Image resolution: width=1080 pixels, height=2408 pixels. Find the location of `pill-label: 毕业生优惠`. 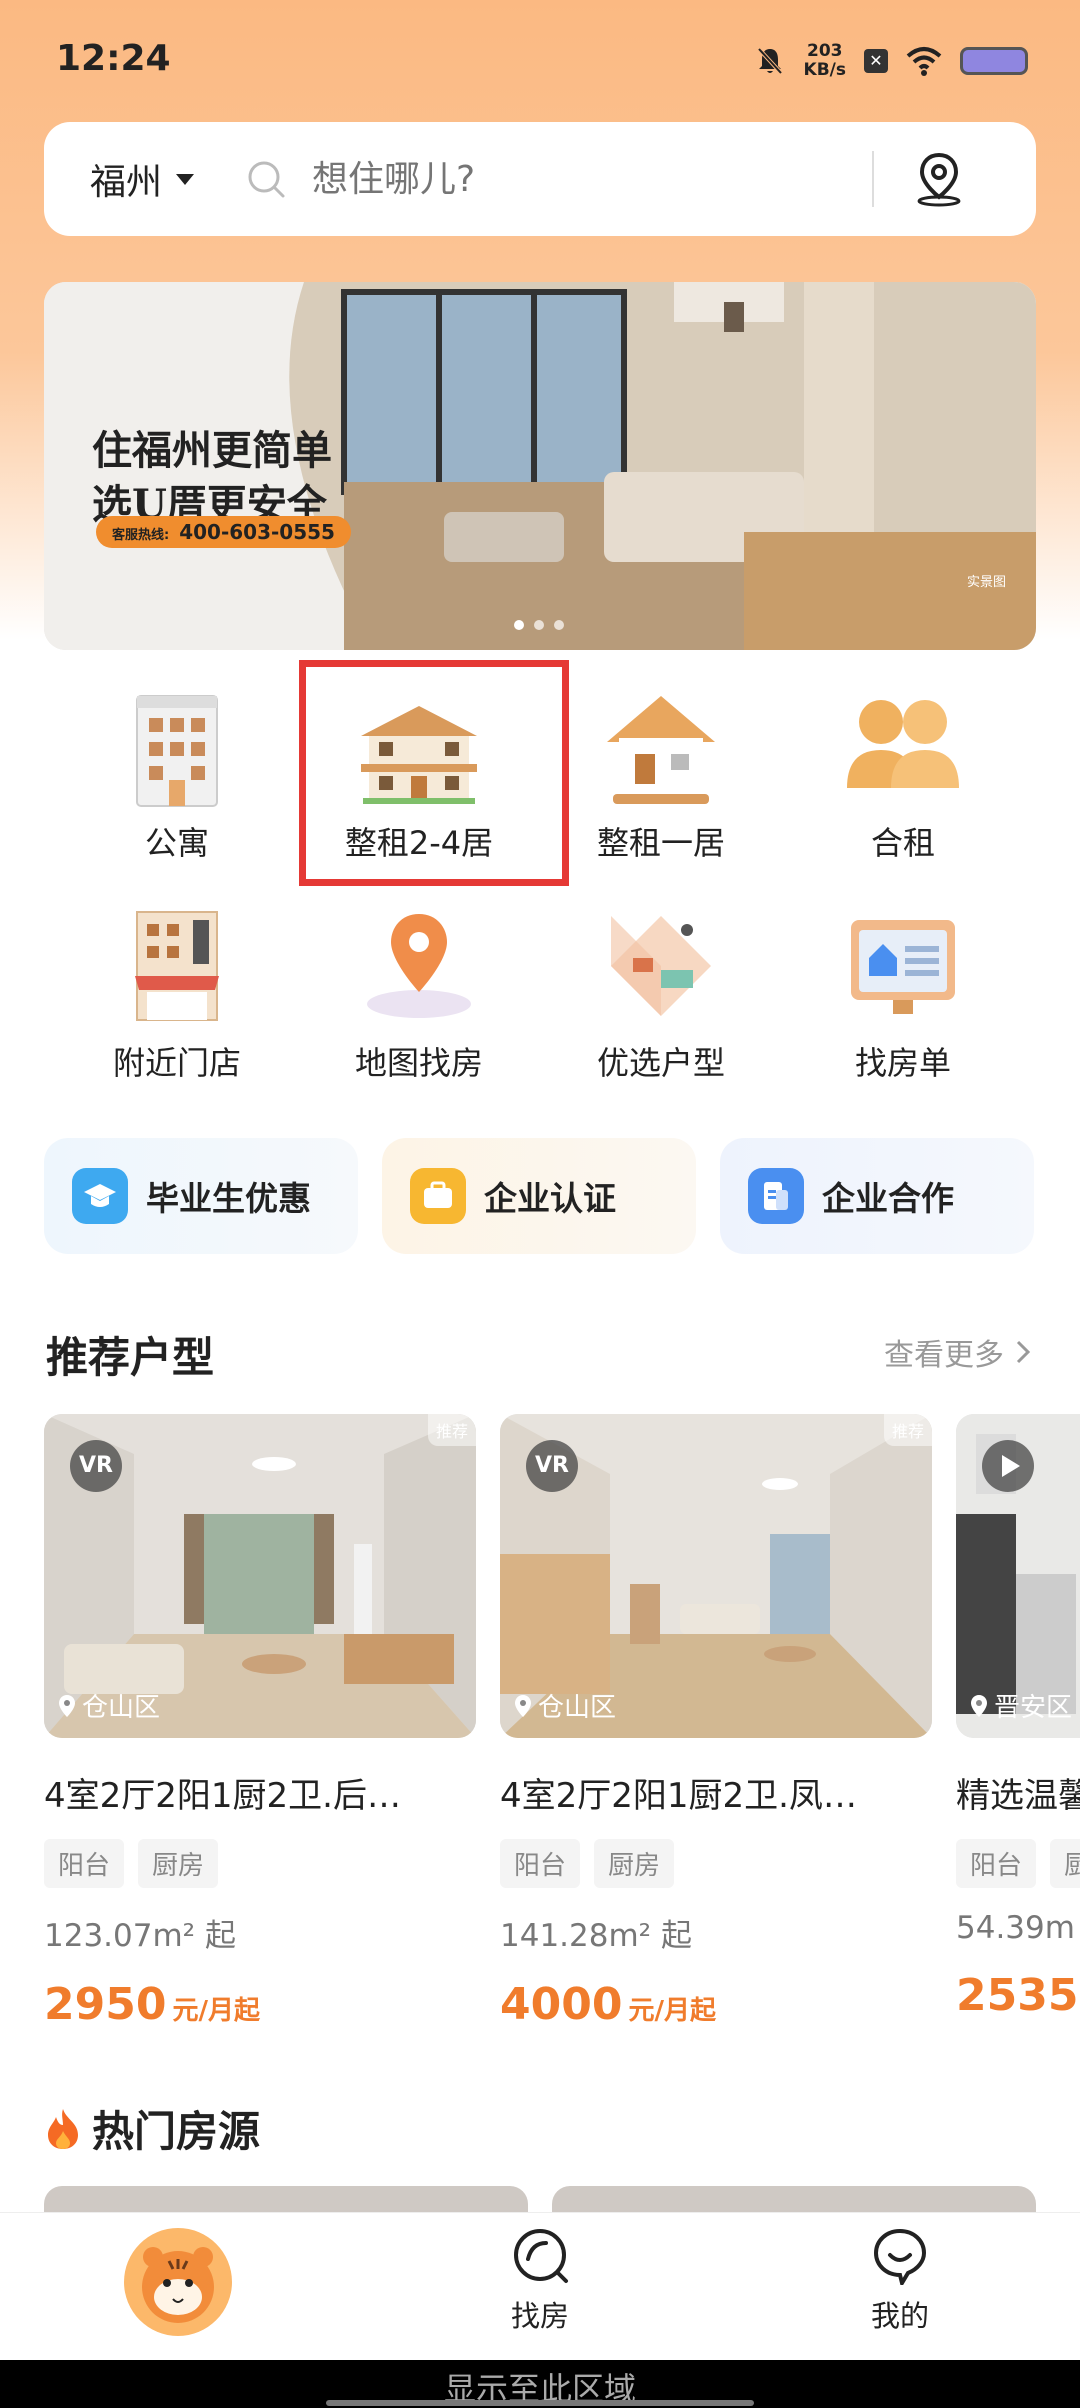

pill-label: 毕业生优惠 is located at coordinates (228, 1198).